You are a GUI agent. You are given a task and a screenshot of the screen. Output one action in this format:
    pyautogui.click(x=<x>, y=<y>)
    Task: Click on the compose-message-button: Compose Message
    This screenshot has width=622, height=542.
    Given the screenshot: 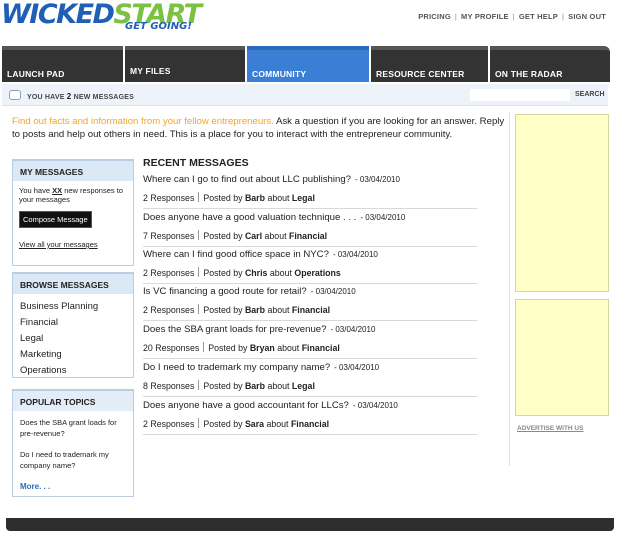 What is the action you would take?
    pyautogui.click(x=55, y=219)
    